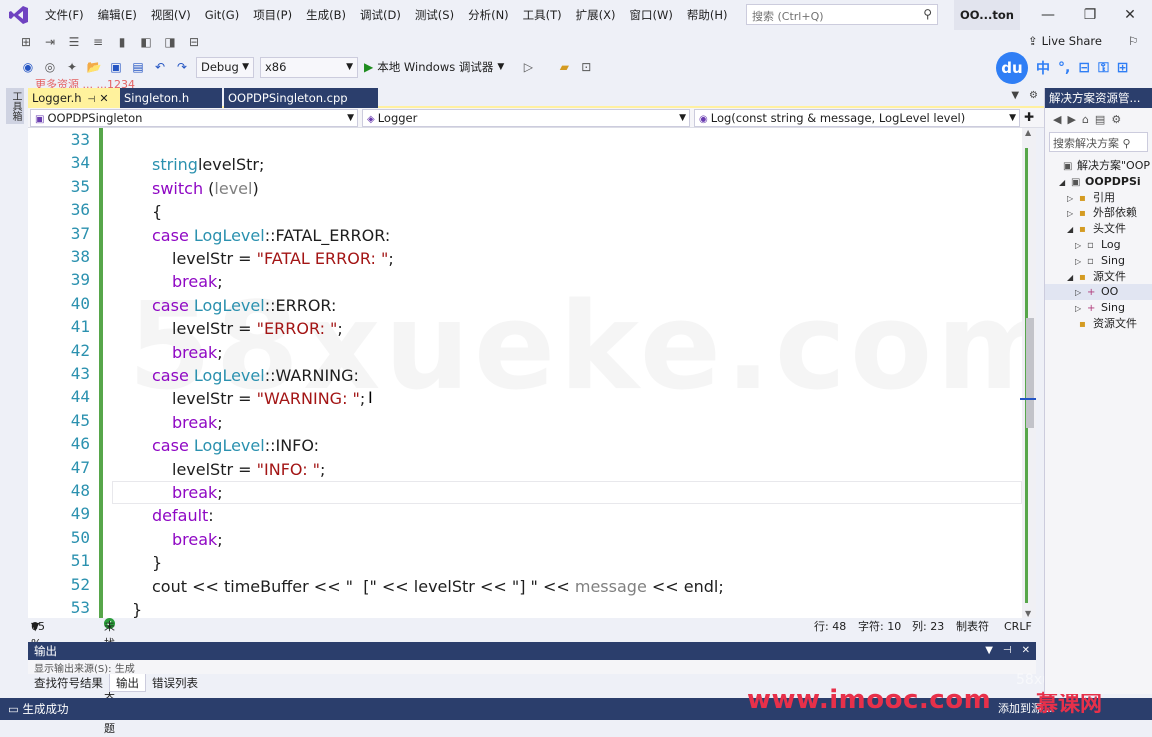 The image size is (1152, 737). What do you see at coordinates (987, 15) in the screenshot?
I see `solution-name-badge: OO...ton` at bounding box center [987, 15].